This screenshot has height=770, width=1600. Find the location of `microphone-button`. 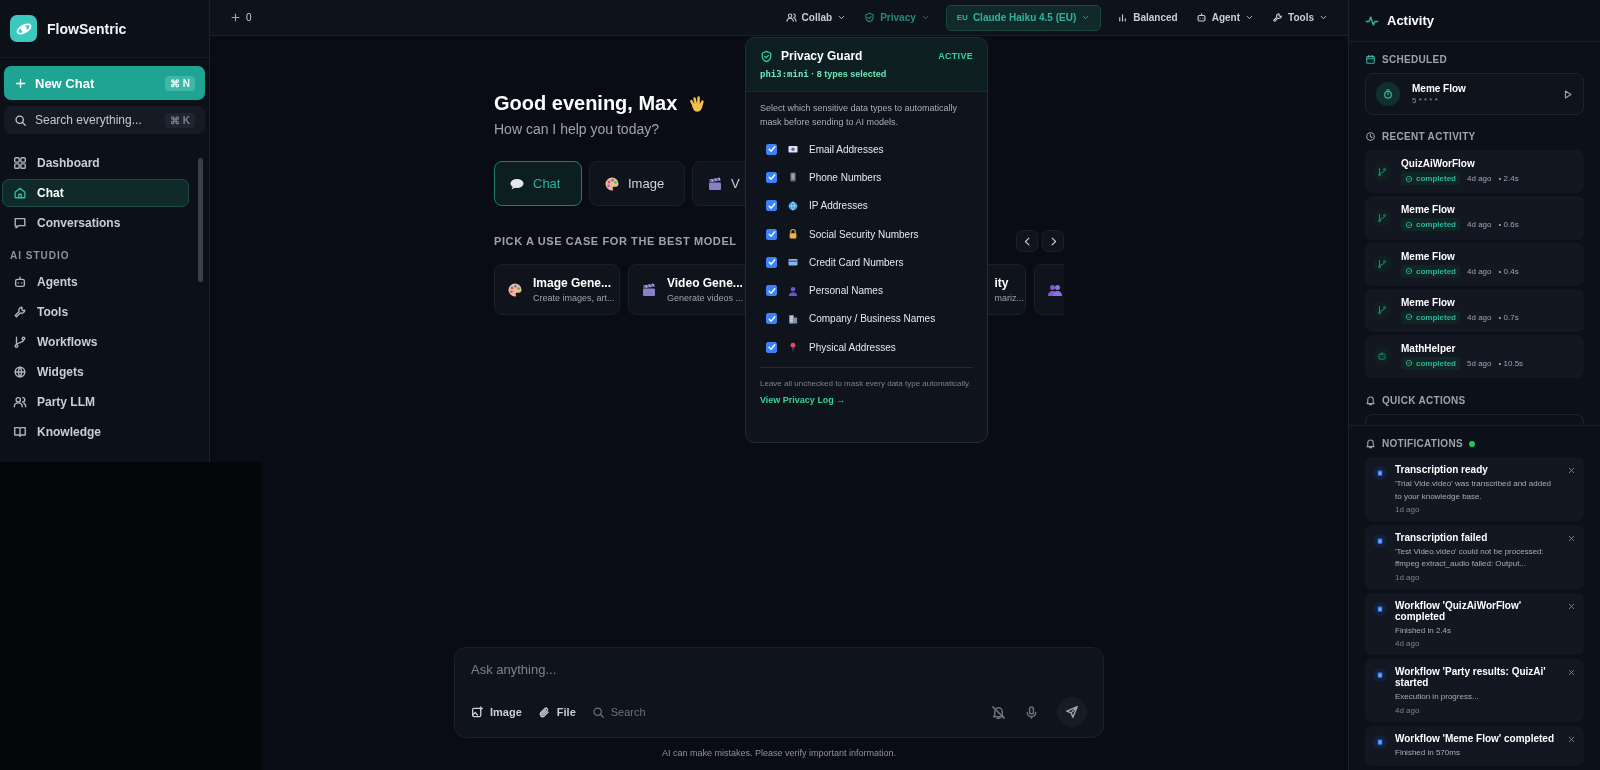

microphone-button is located at coordinates (1031, 712).